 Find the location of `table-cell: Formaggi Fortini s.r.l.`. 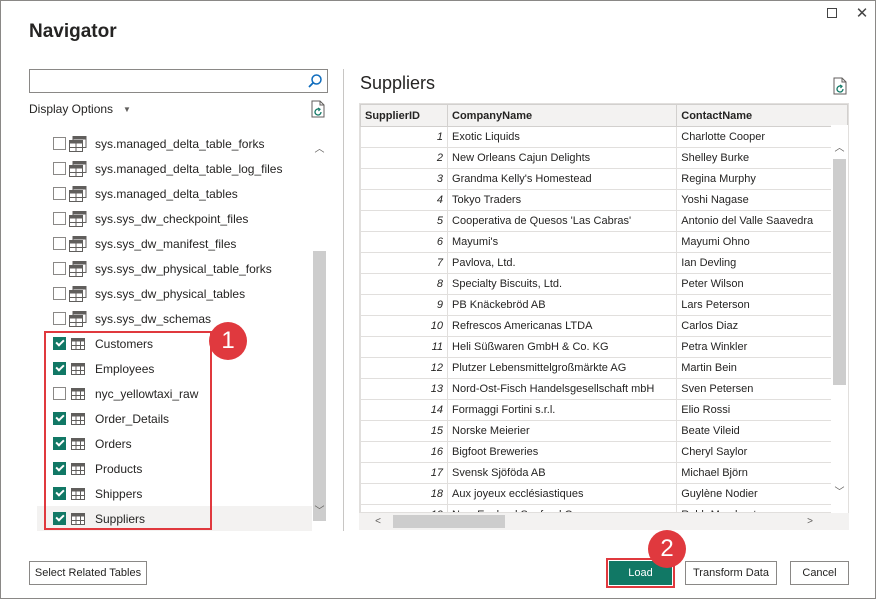

table-cell: Formaggi Fortini s.r.l. is located at coordinates (562, 410).